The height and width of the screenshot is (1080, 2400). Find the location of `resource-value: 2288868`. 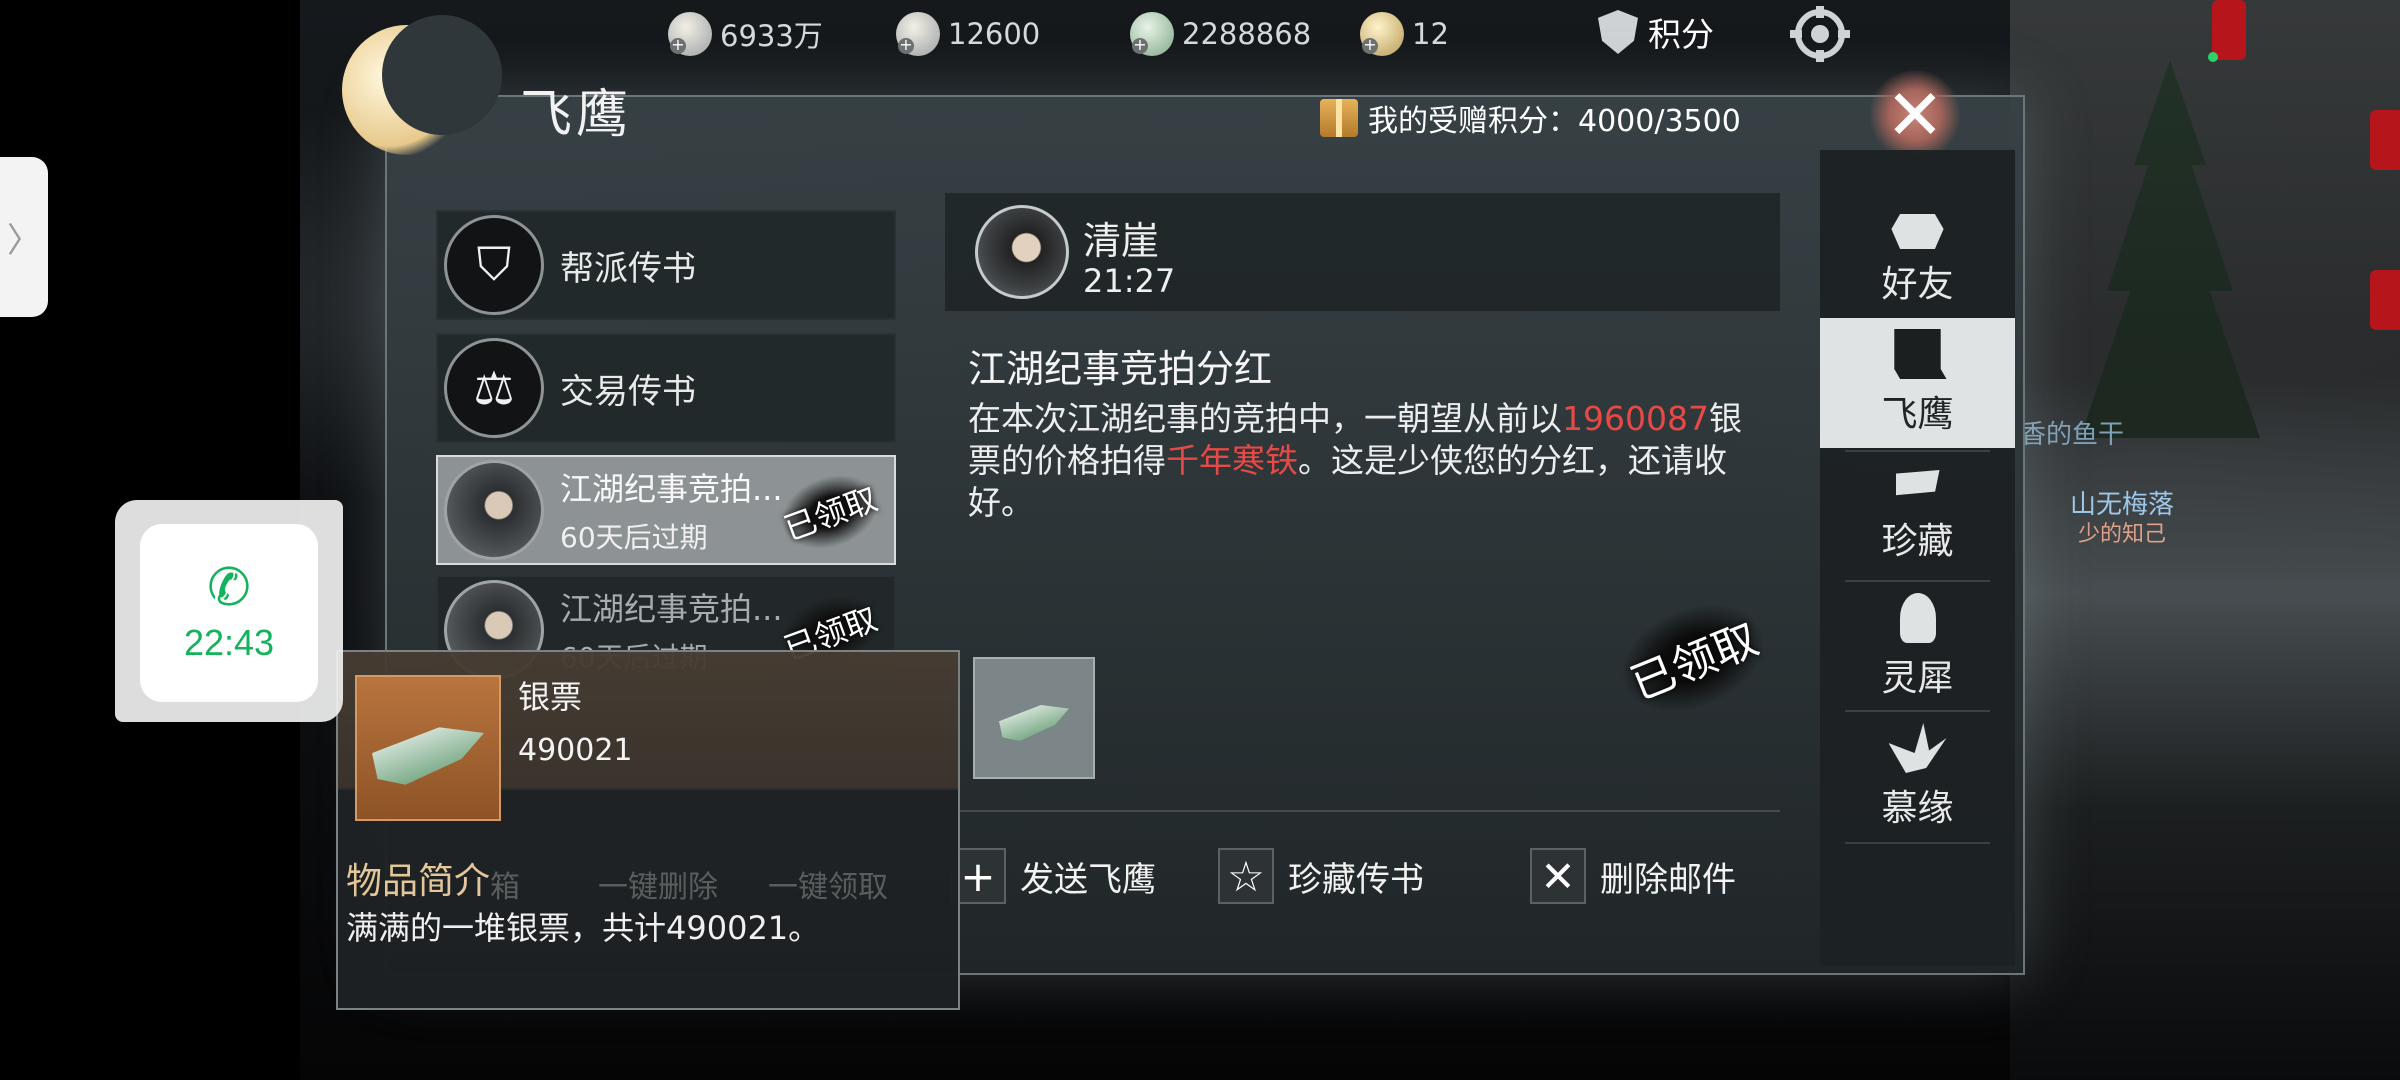

resource-value: 2288868 is located at coordinates (1247, 34).